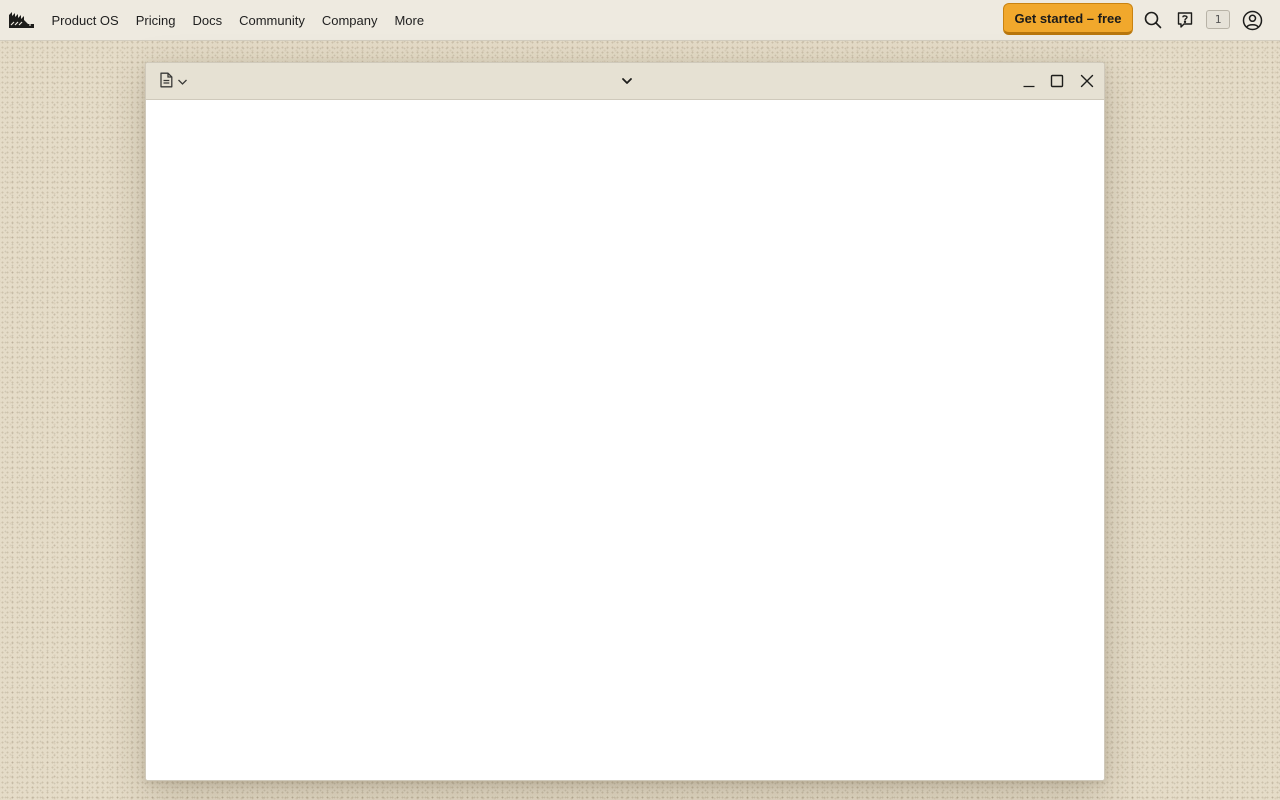 This screenshot has width=1280, height=800. I want to click on notification-count-badge: 1, so click(1218, 19).